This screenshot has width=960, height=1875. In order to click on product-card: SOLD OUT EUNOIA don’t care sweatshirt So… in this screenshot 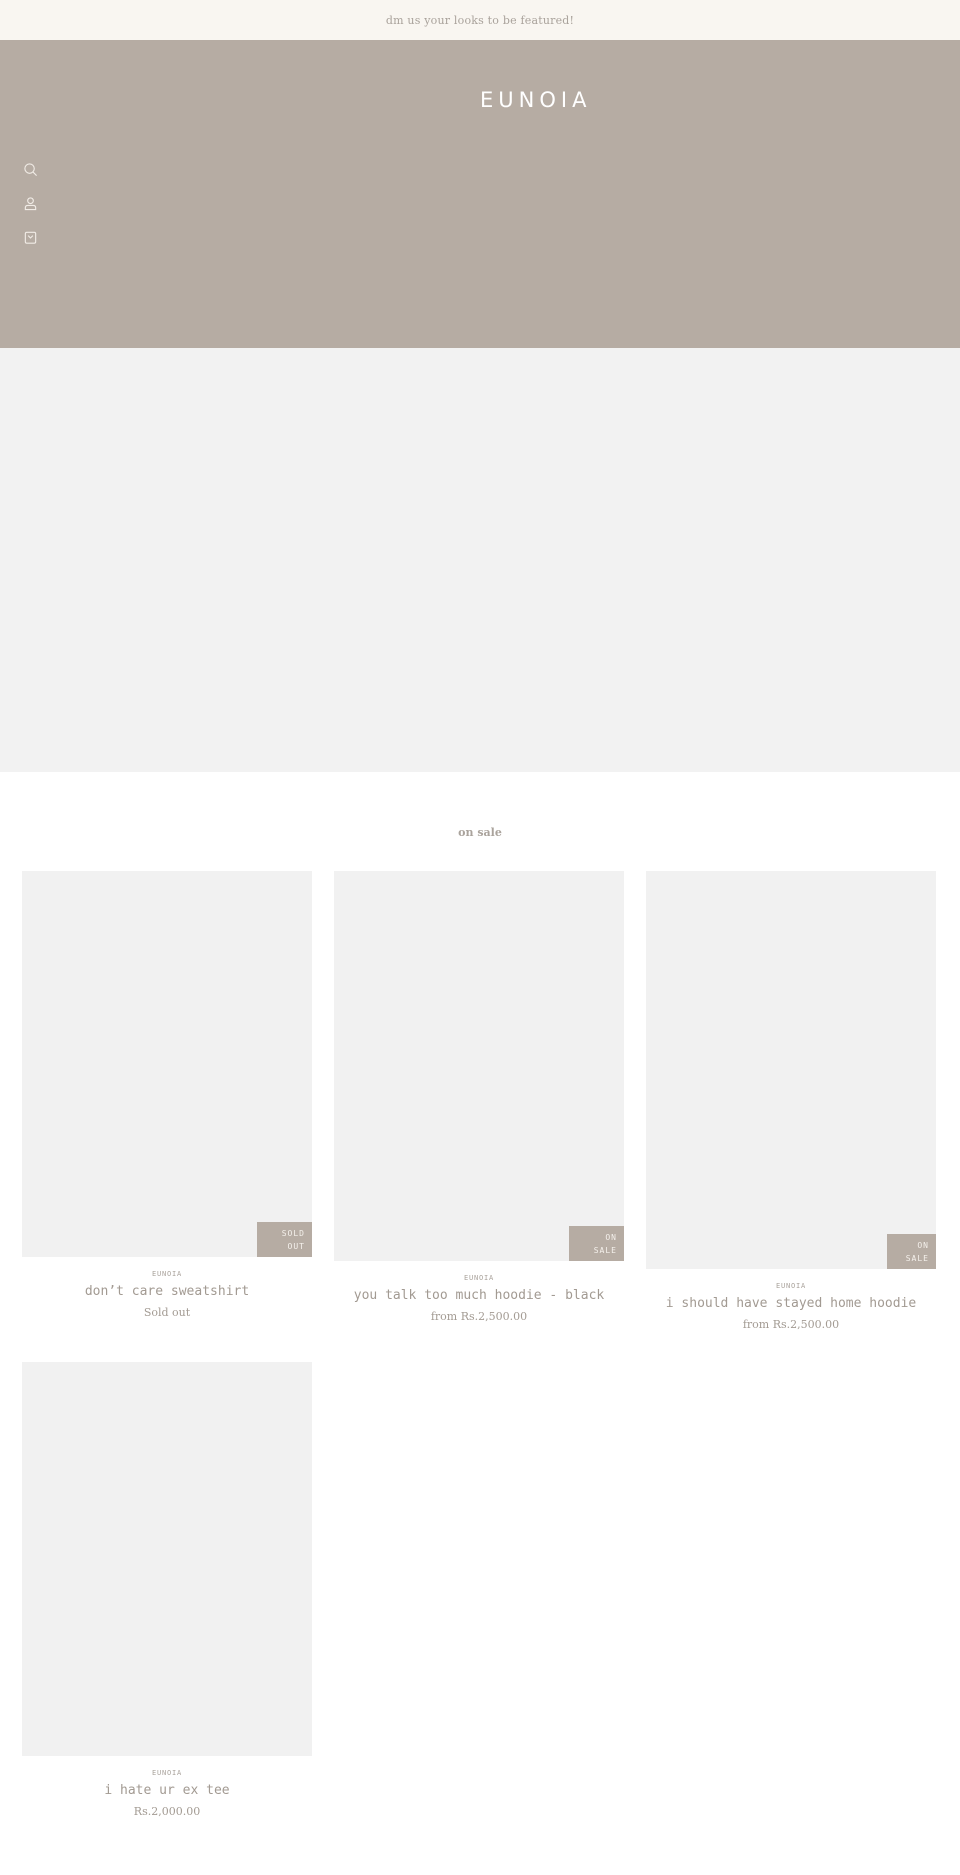, I will do `click(167, 1096)`.